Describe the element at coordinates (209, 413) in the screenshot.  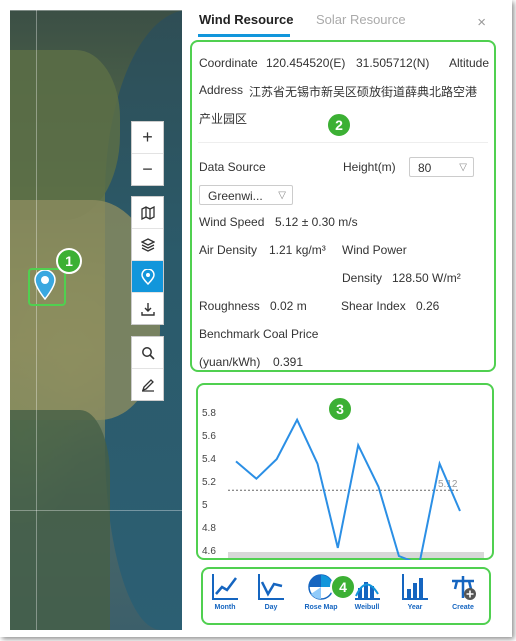
I see `y-tick-label: 5.8` at that location.